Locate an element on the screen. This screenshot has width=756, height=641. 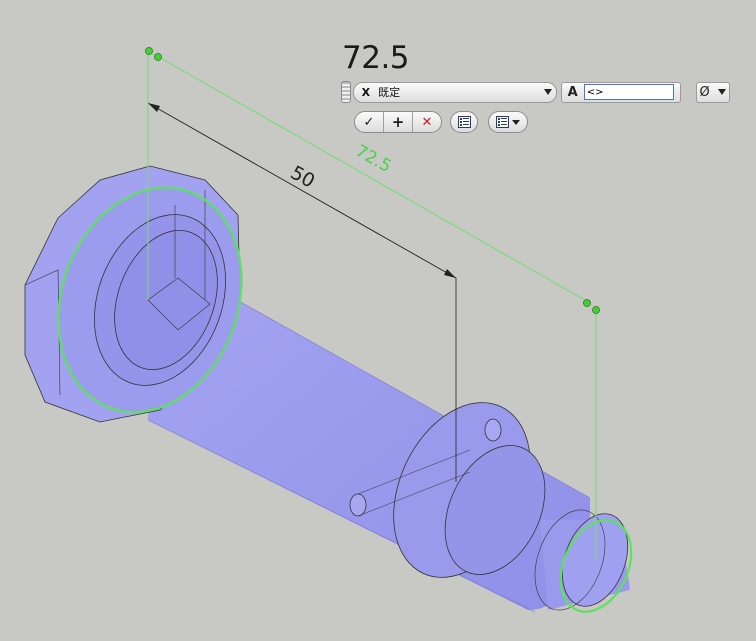
diameter-symbol-icon: Ø is located at coordinates (705, 92).